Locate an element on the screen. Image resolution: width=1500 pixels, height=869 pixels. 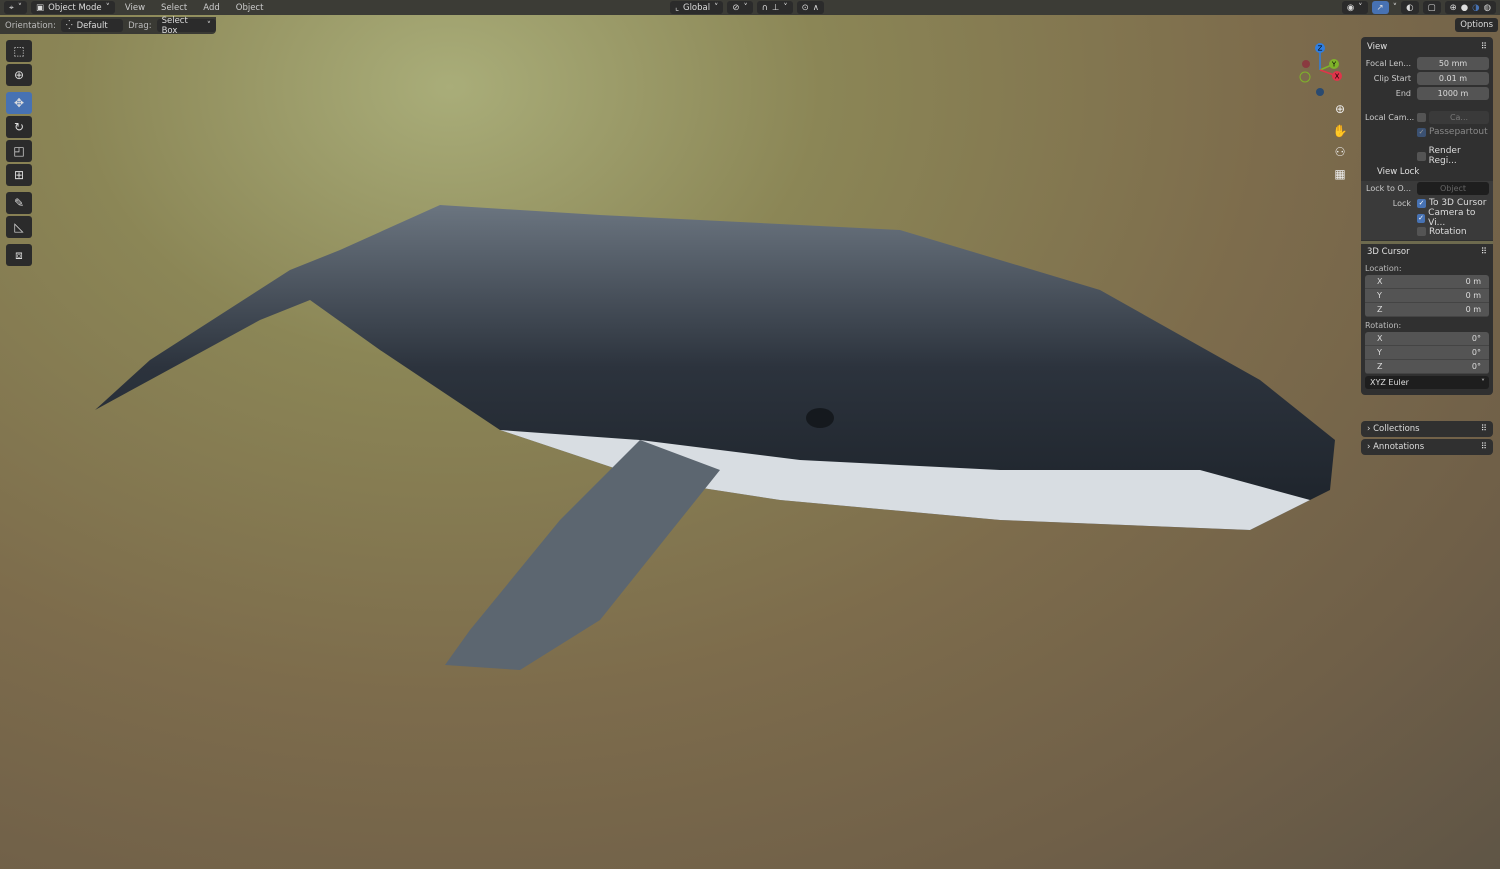
toolbar: ⬚ ⊕ ✥ ↻ ◰ ⊞ ✎ ◺ ⧈ is located at coordinates (20, 154).